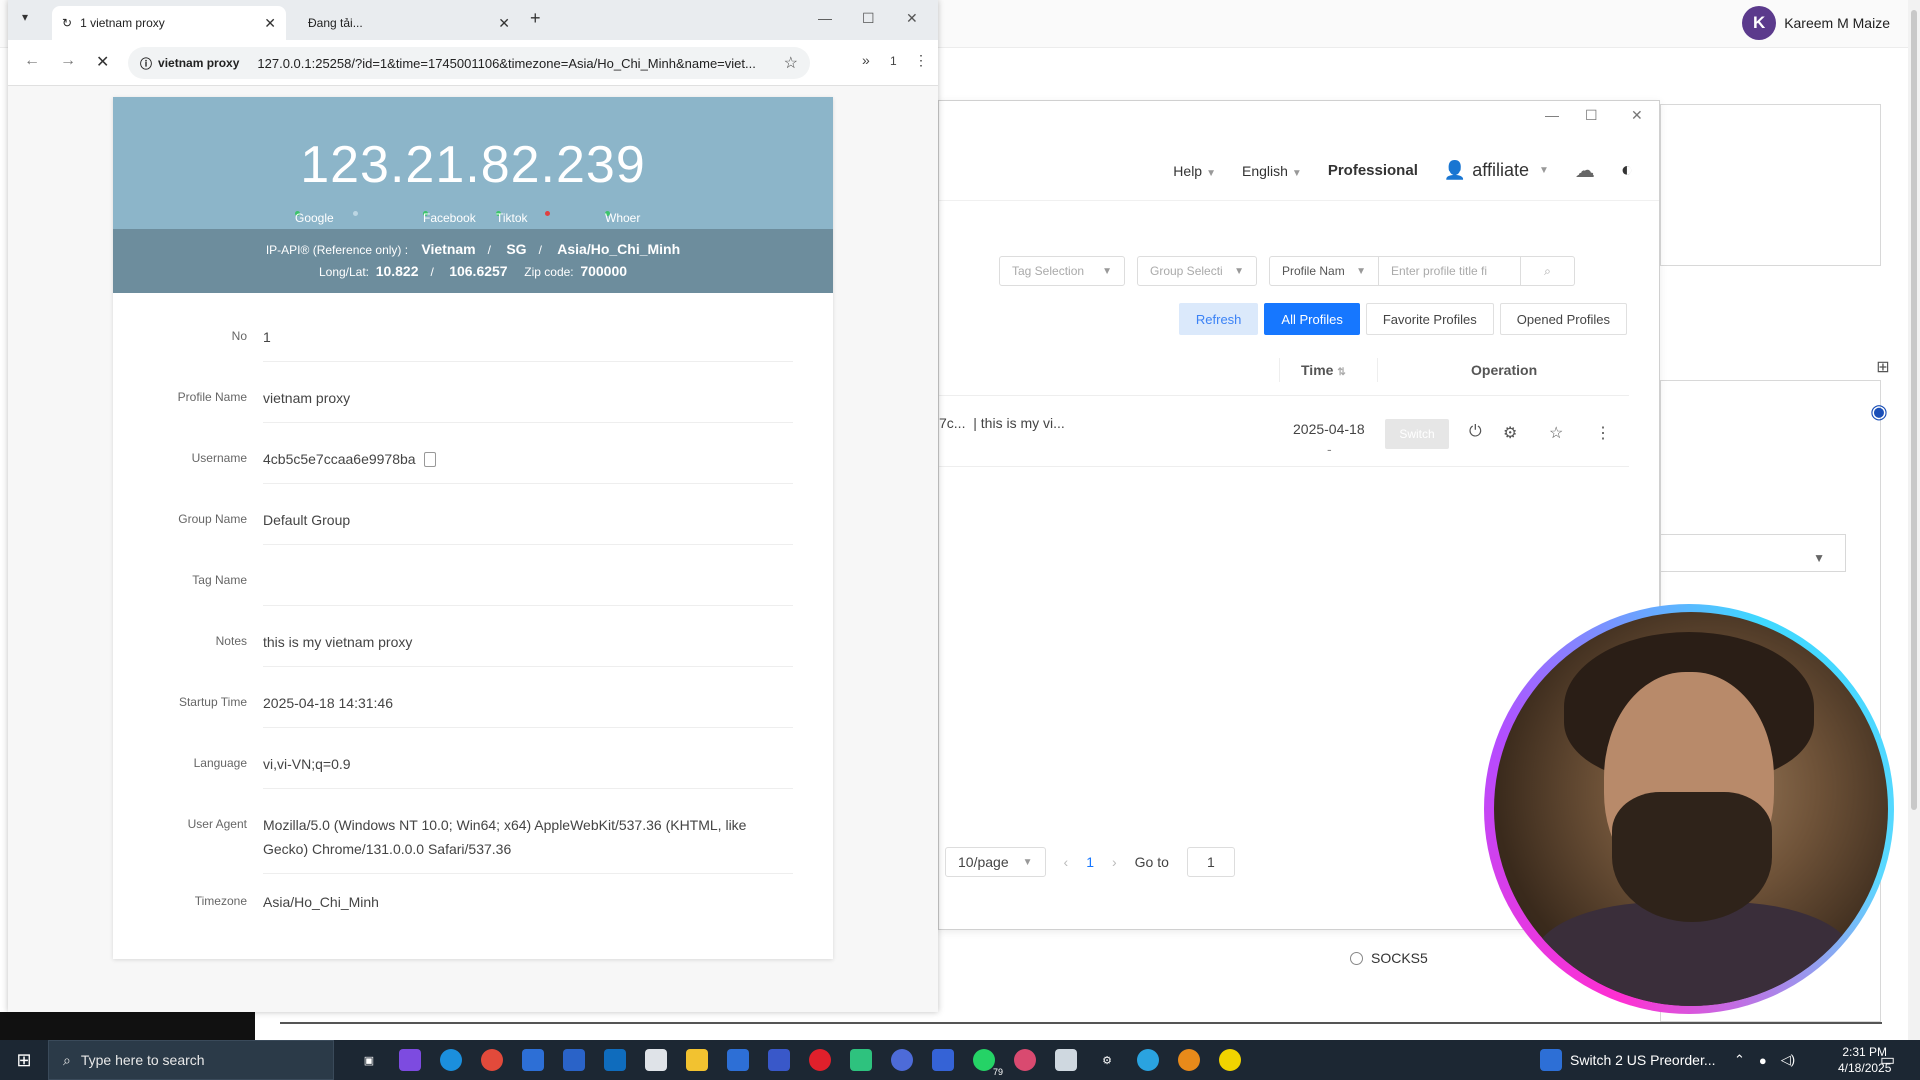  Describe the element at coordinates (779, 1060) in the screenshot. I see `teams-icon` at that location.